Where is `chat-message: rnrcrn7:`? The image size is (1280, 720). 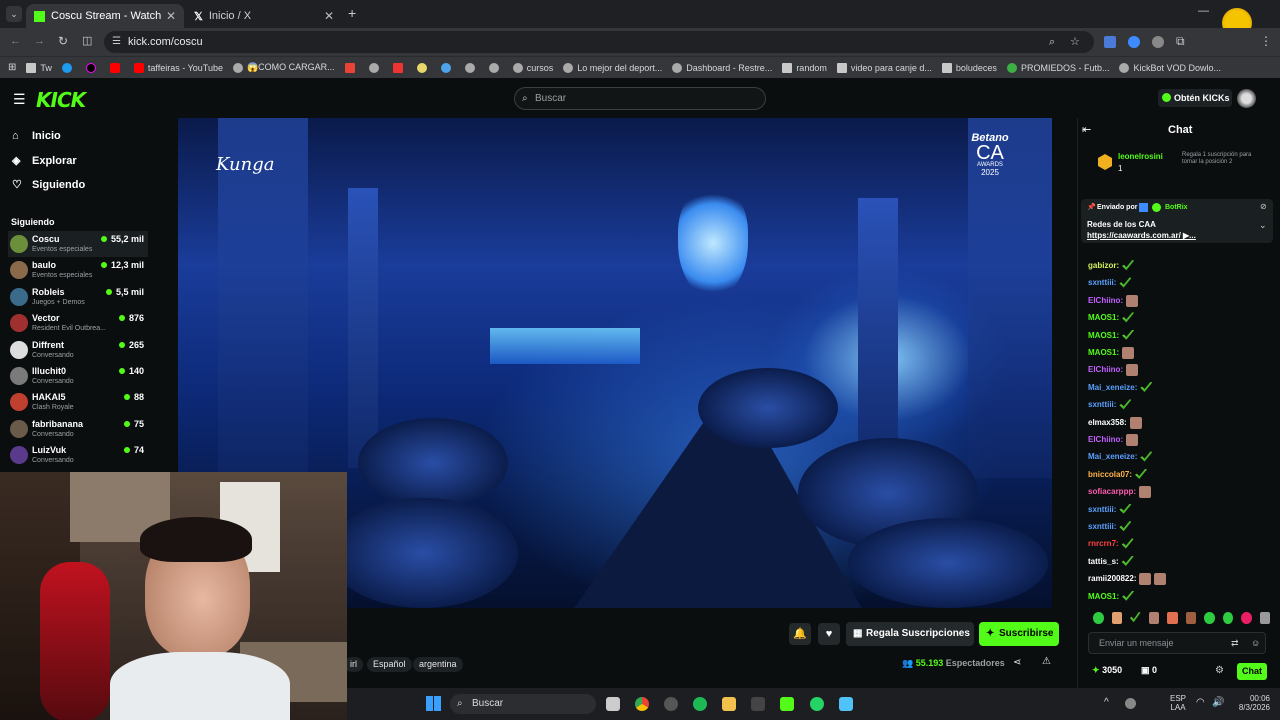 chat-message: rnrcrn7: is located at coordinates (1111, 544).